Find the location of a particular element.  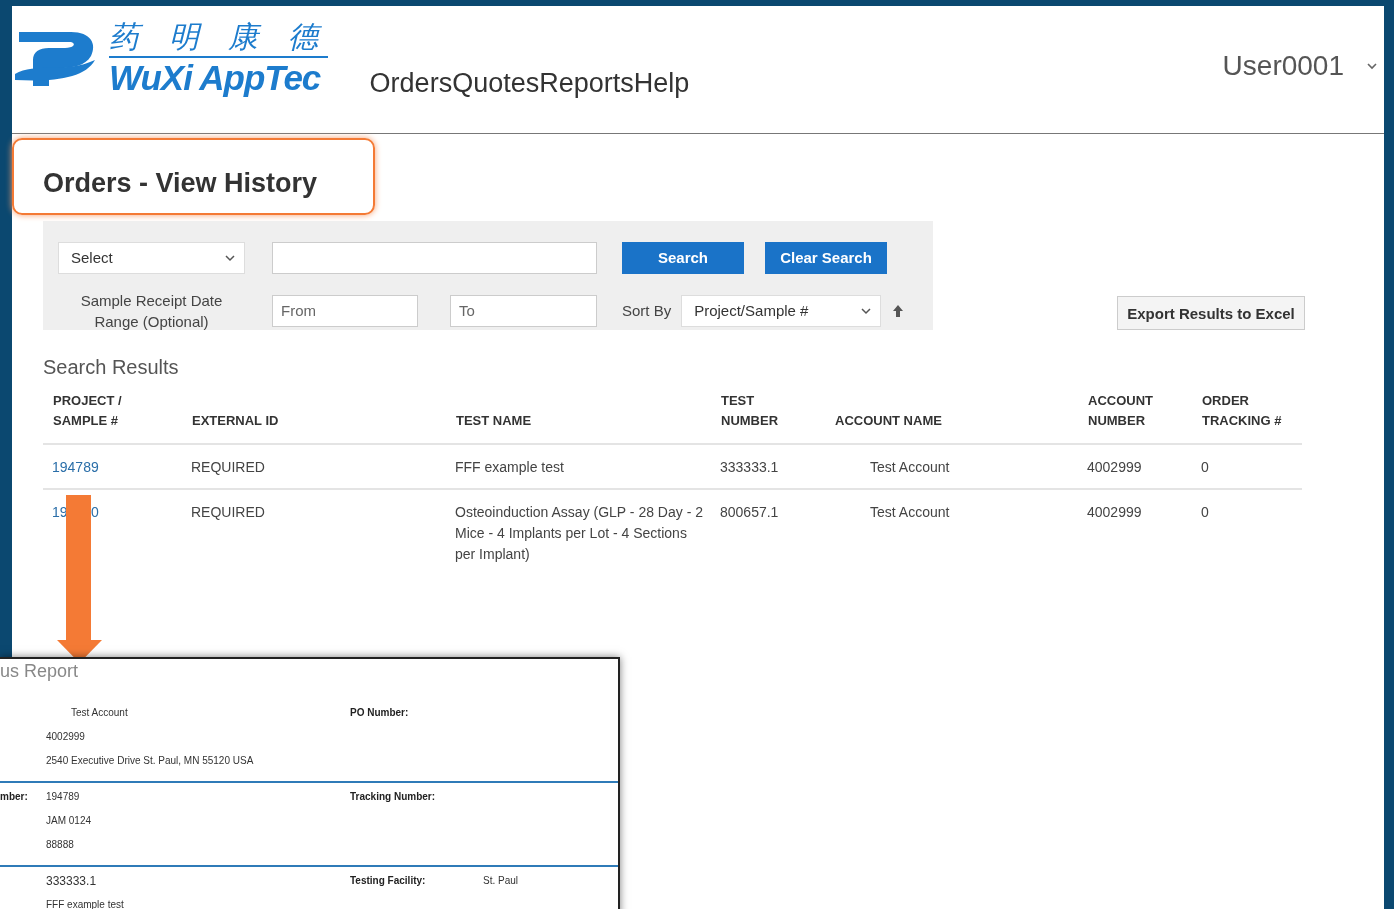

sort-select: Project/Sample # is located at coordinates (781, 310).